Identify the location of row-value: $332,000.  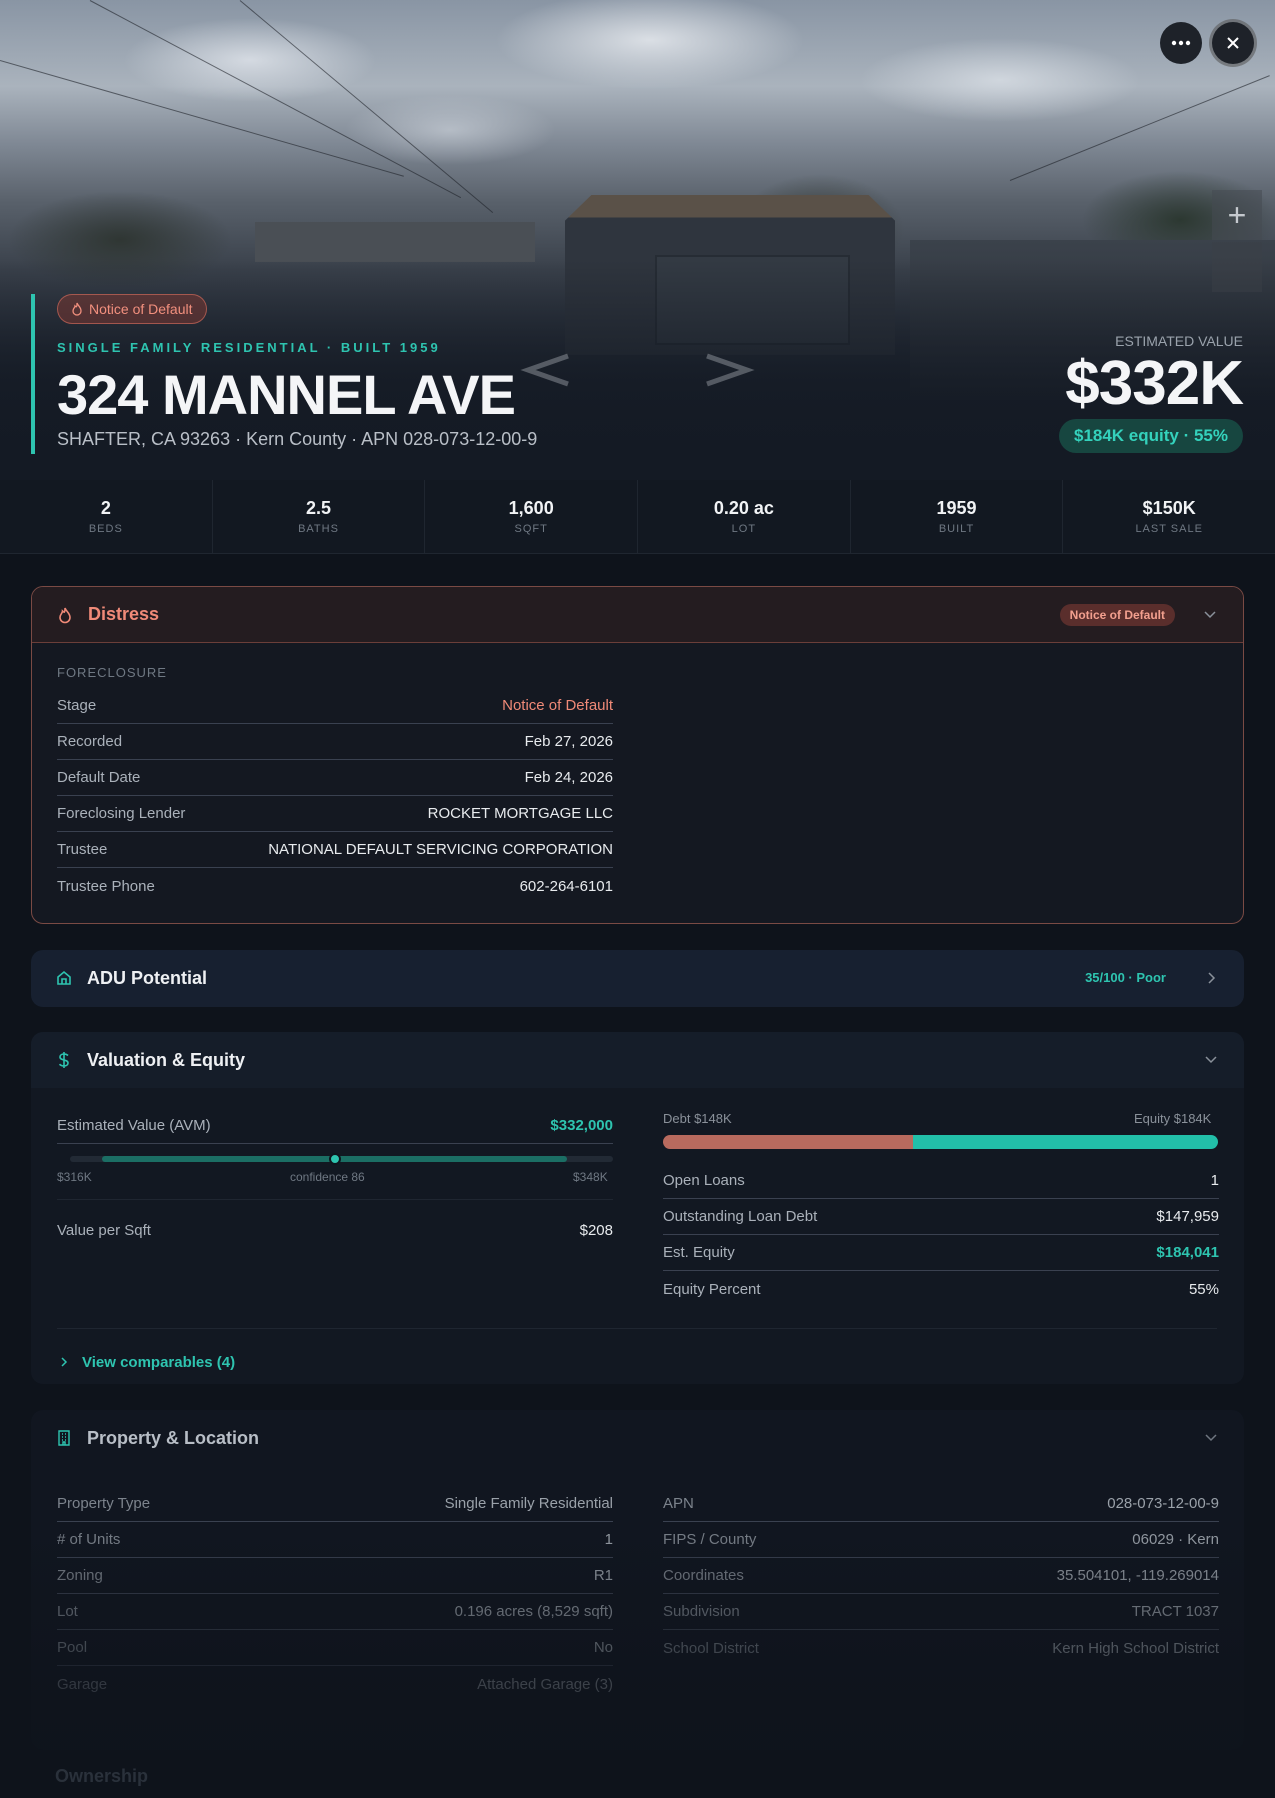
(581, 1125).